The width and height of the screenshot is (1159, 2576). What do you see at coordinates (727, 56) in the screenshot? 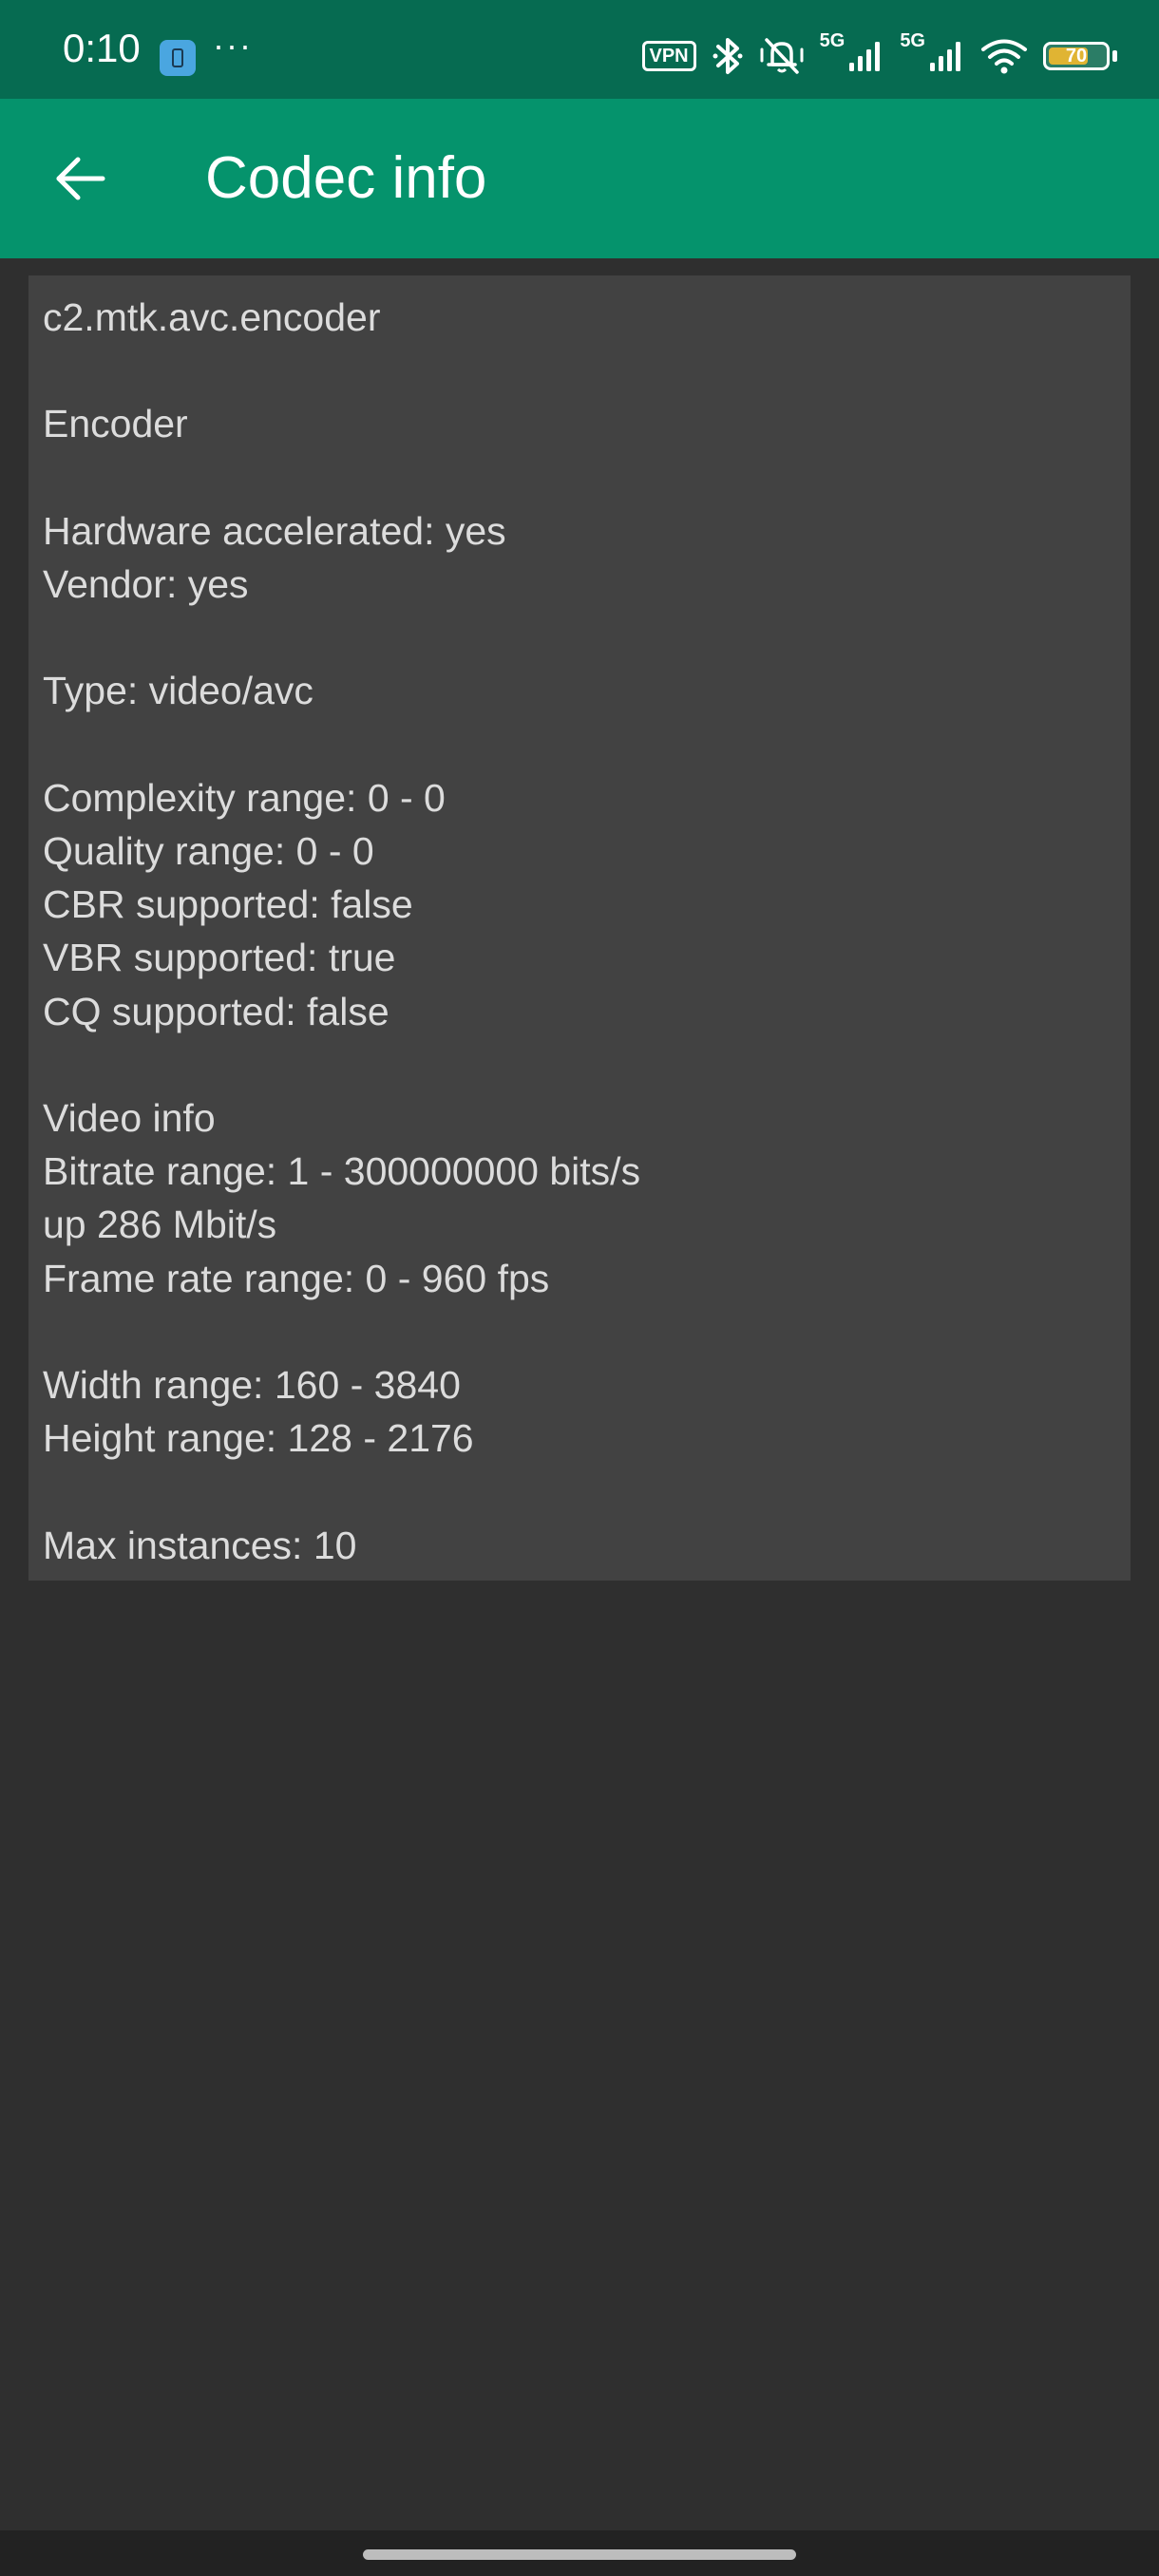
I see `bluetooth-icon` at bounding box center [727, 56].